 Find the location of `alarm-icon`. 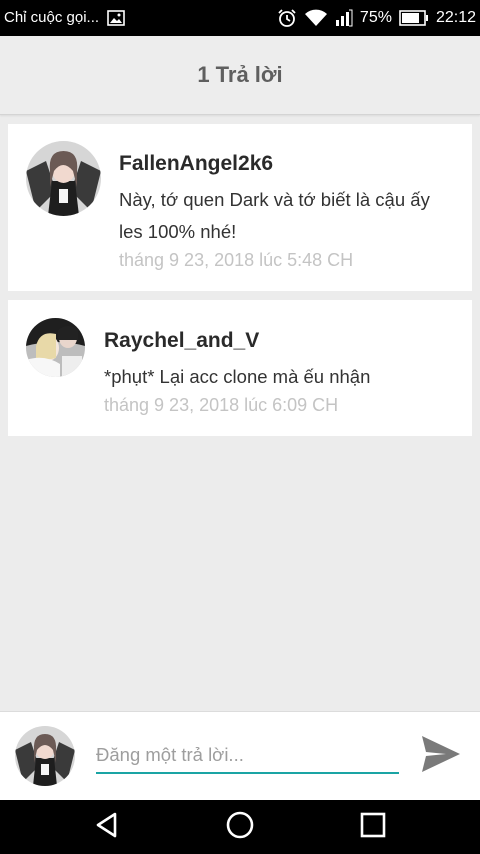

alarm-icon is located at coordinates (287, 18).